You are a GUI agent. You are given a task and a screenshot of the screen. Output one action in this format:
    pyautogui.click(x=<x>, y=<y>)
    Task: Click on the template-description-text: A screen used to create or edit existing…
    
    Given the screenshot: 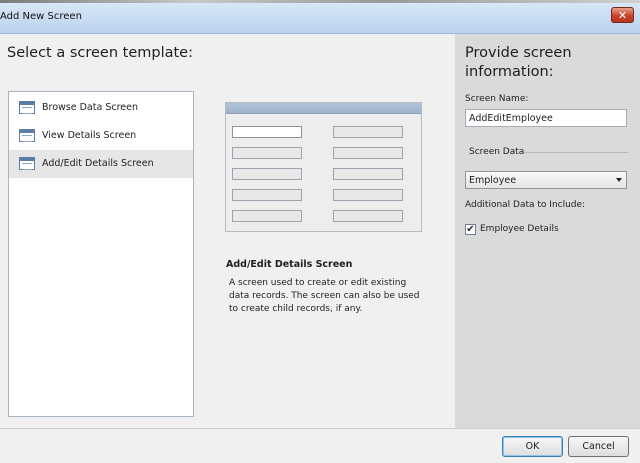 What is the action you would take?
    pyautogui.click(x=324, y=296)
    